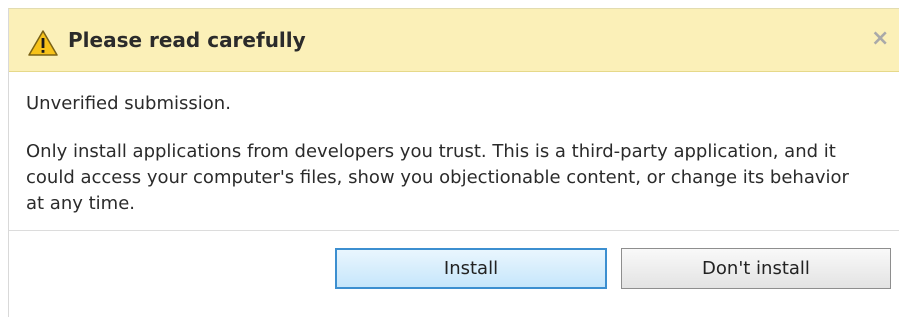 The image size is (899, 317). Describe the element at coordinates (187, 40) in the screenshot. I see `dialog-title: Please read carefully` at that location.